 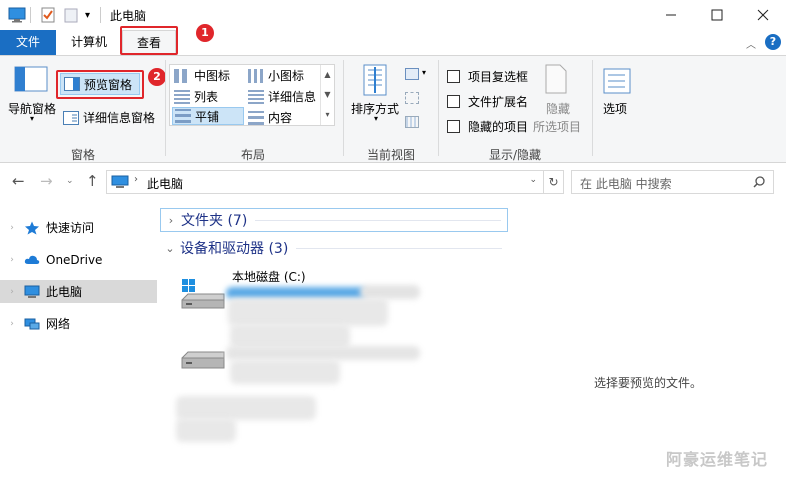 I want to click on title-bar: ▾ 此电脑, so click(x=393, y=15).